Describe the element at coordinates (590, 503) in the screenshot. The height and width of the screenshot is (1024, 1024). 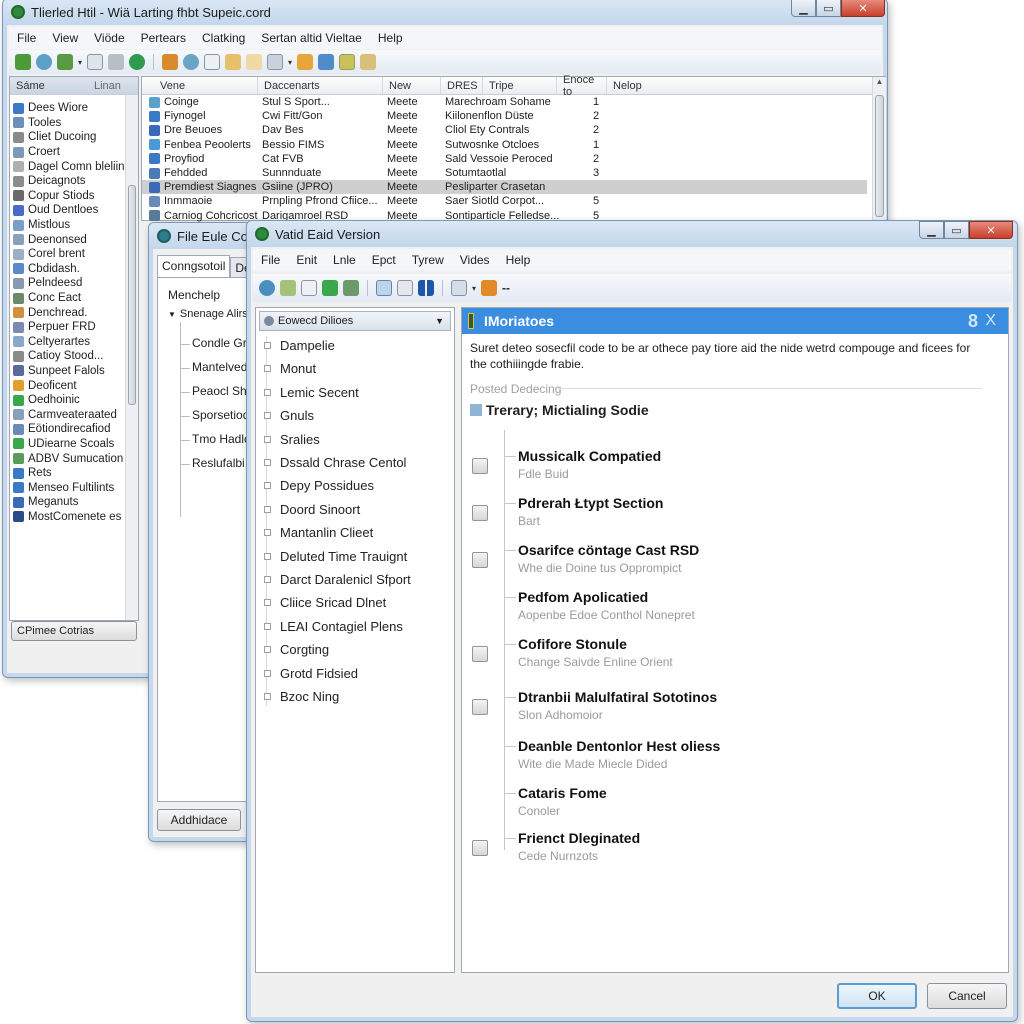
I see `option-title: Pdrerah Łtypt Section` at that location.